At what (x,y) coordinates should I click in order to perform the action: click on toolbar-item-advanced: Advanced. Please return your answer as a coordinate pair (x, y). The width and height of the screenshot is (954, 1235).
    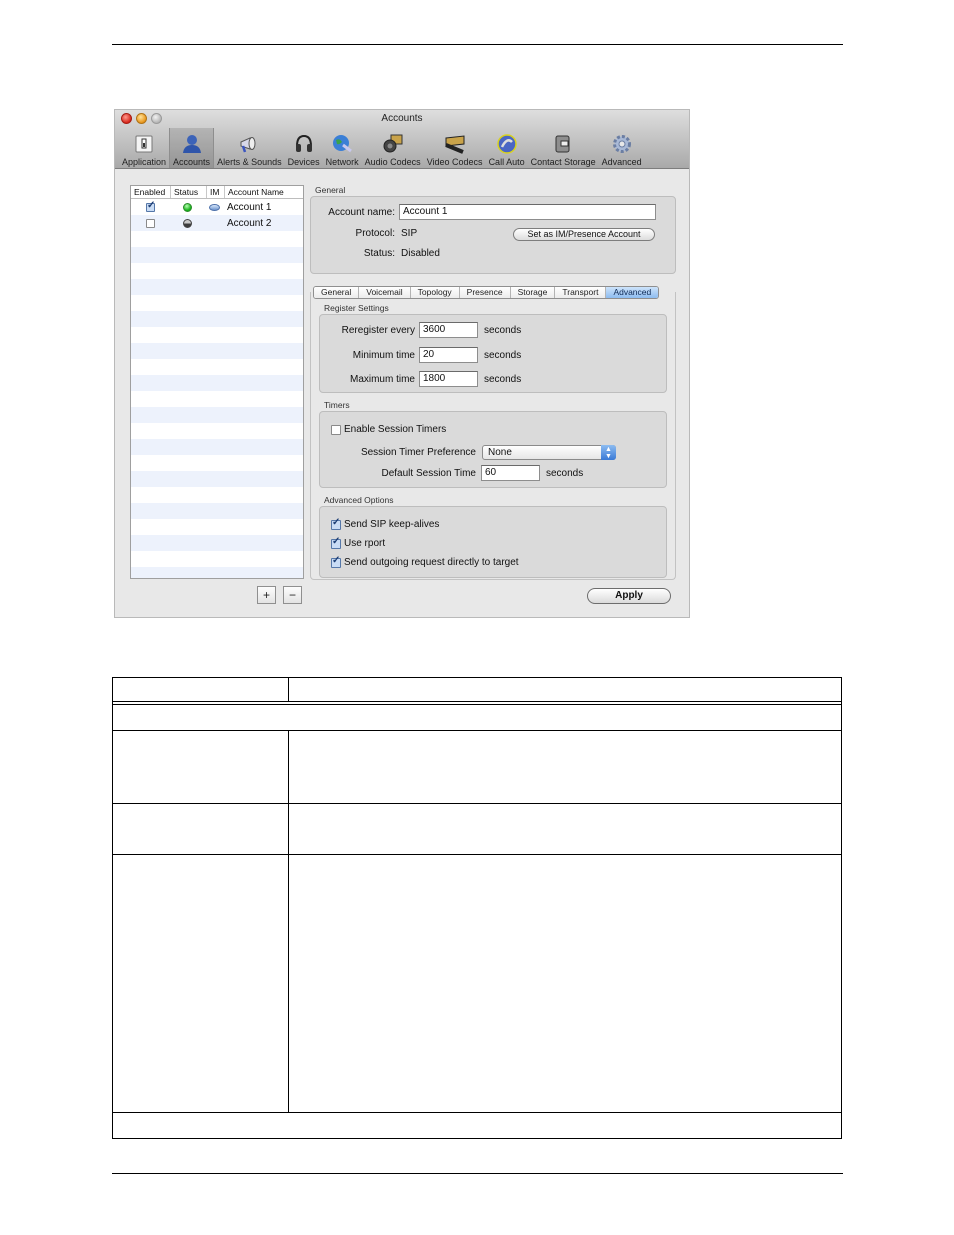
    Looking at the image, I should click on (622, 148).